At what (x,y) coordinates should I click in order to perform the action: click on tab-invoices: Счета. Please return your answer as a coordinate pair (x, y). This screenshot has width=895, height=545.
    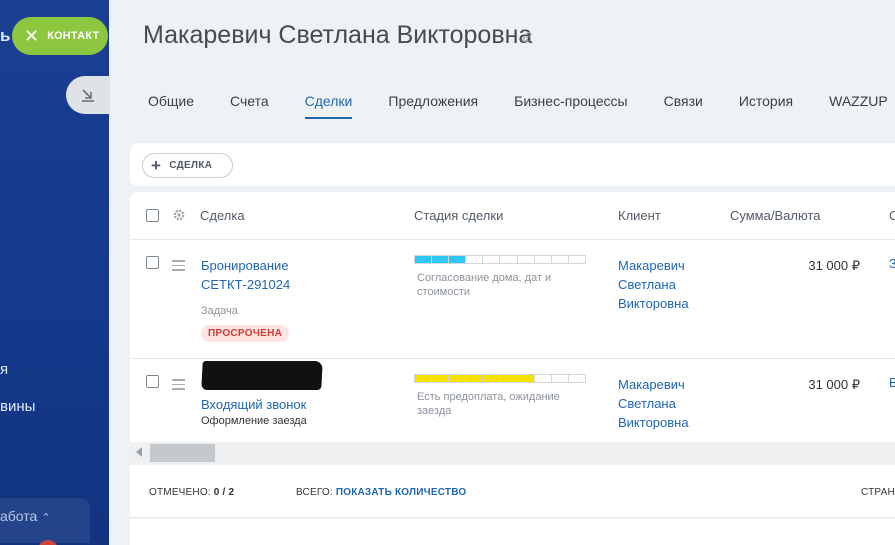
    Looking at the image, I should click on (249, 106).